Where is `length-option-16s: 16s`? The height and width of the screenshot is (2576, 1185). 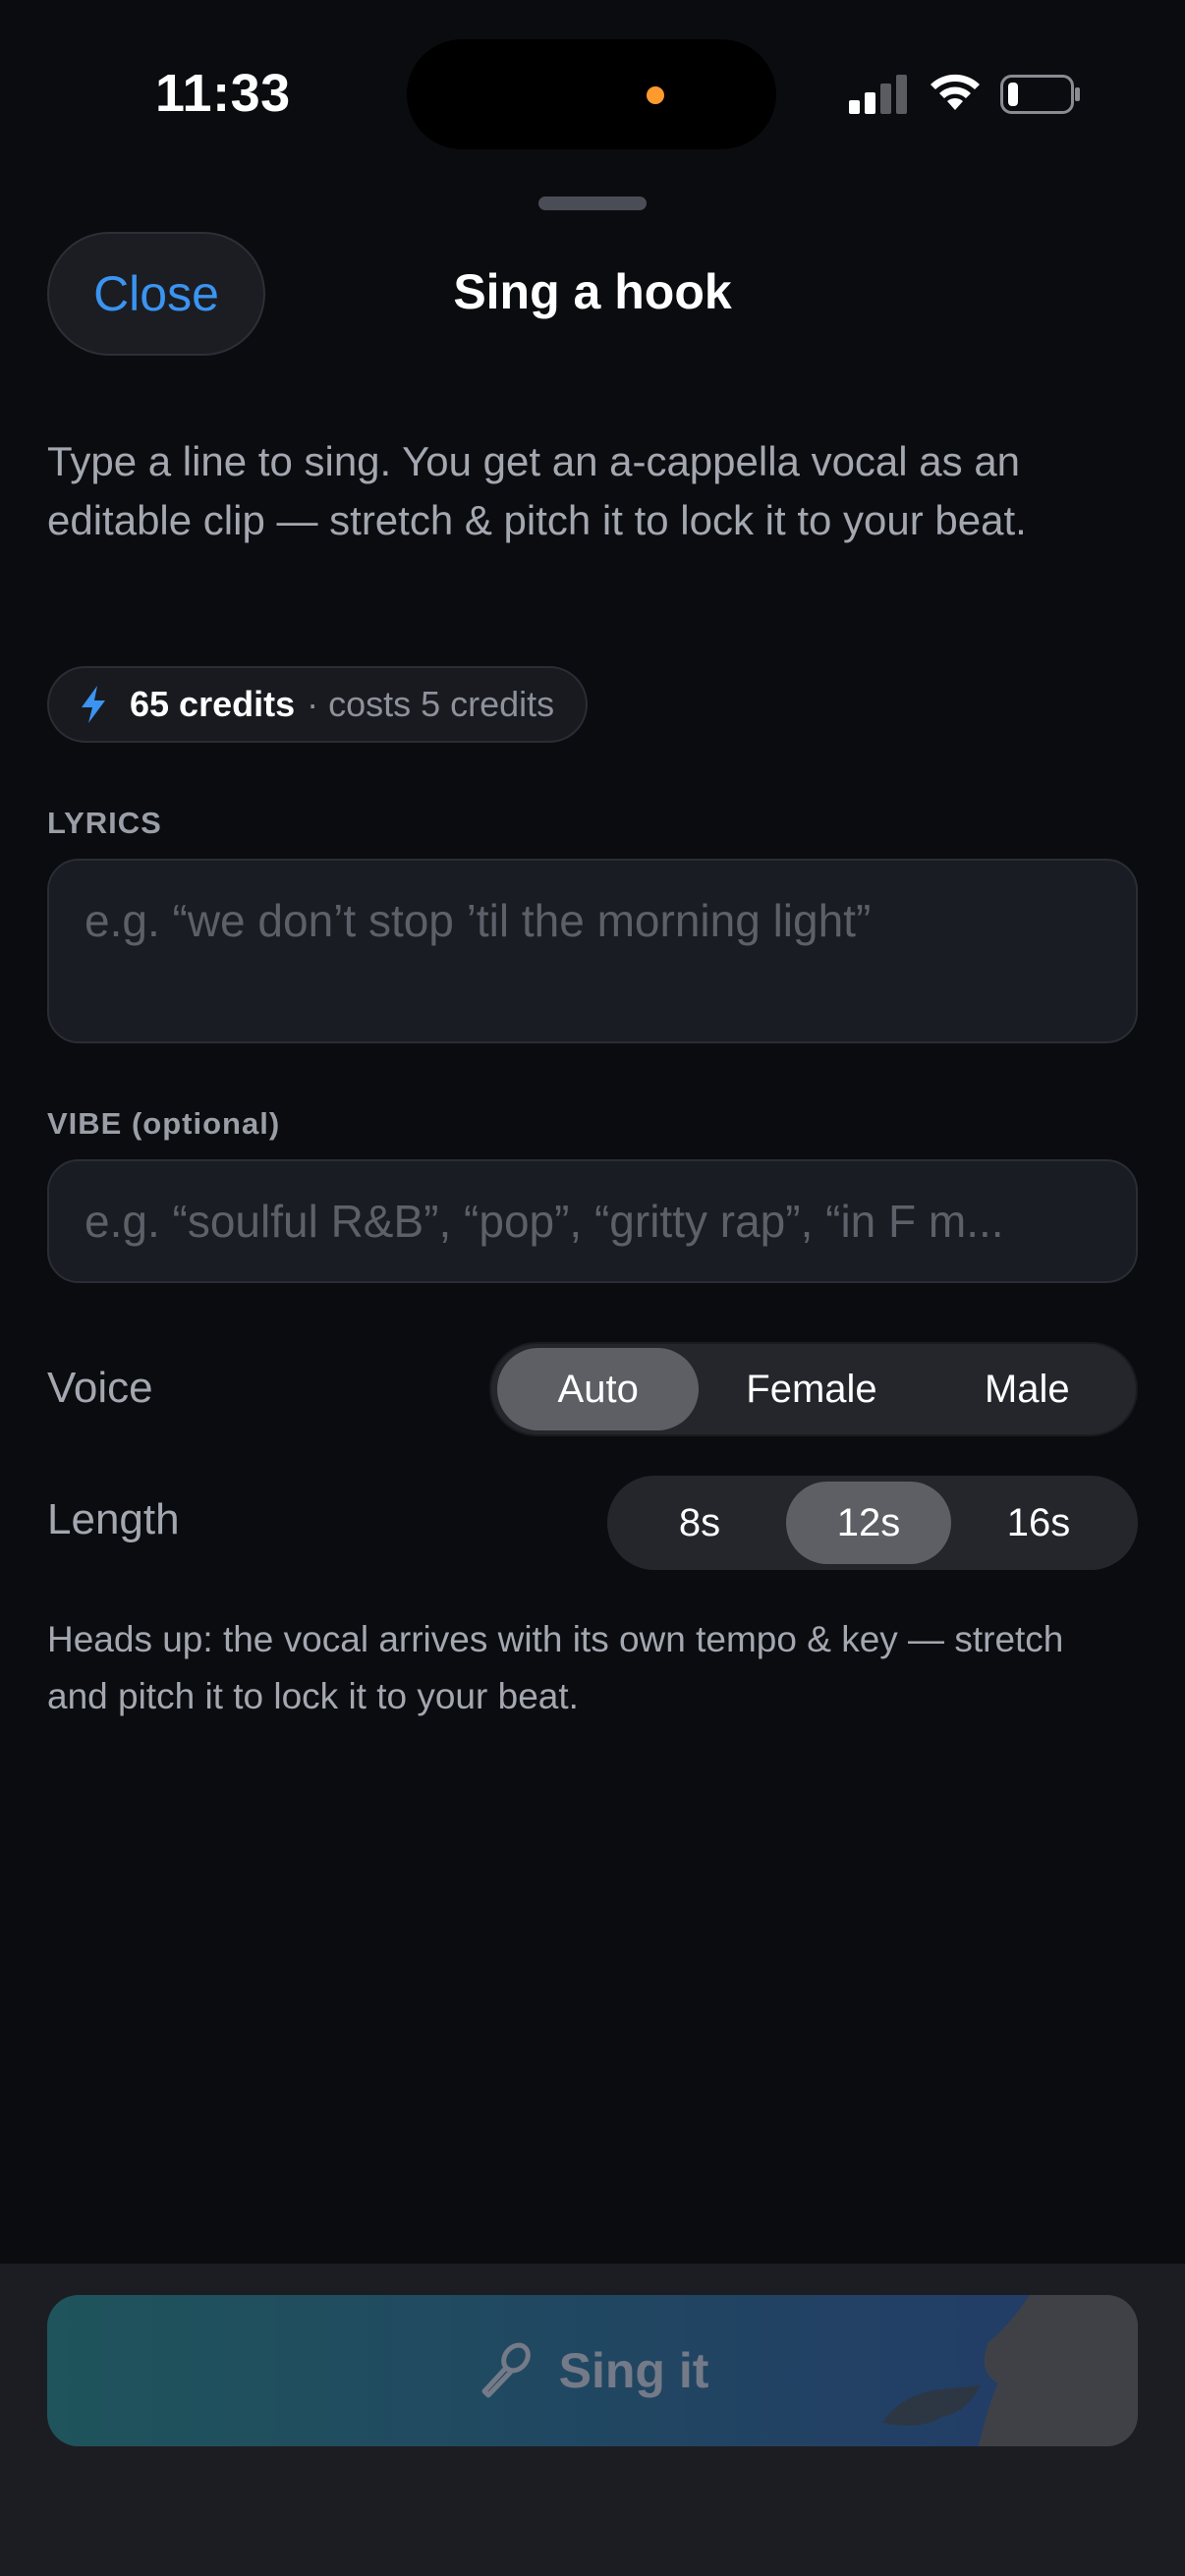 length-option-16s: 16s is located at coordinates (1038, 1523).